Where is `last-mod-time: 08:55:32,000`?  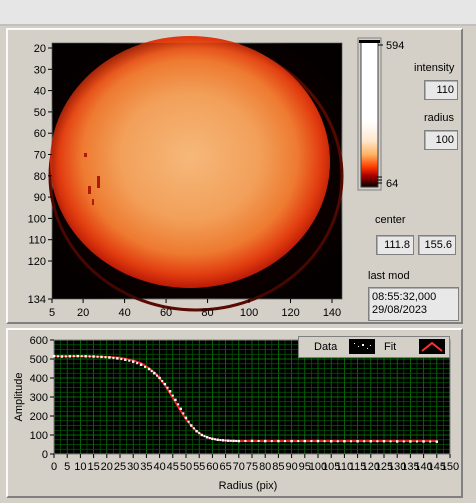 last-mod-time: 08:55:32,000 is located at coordinates (404, 297).